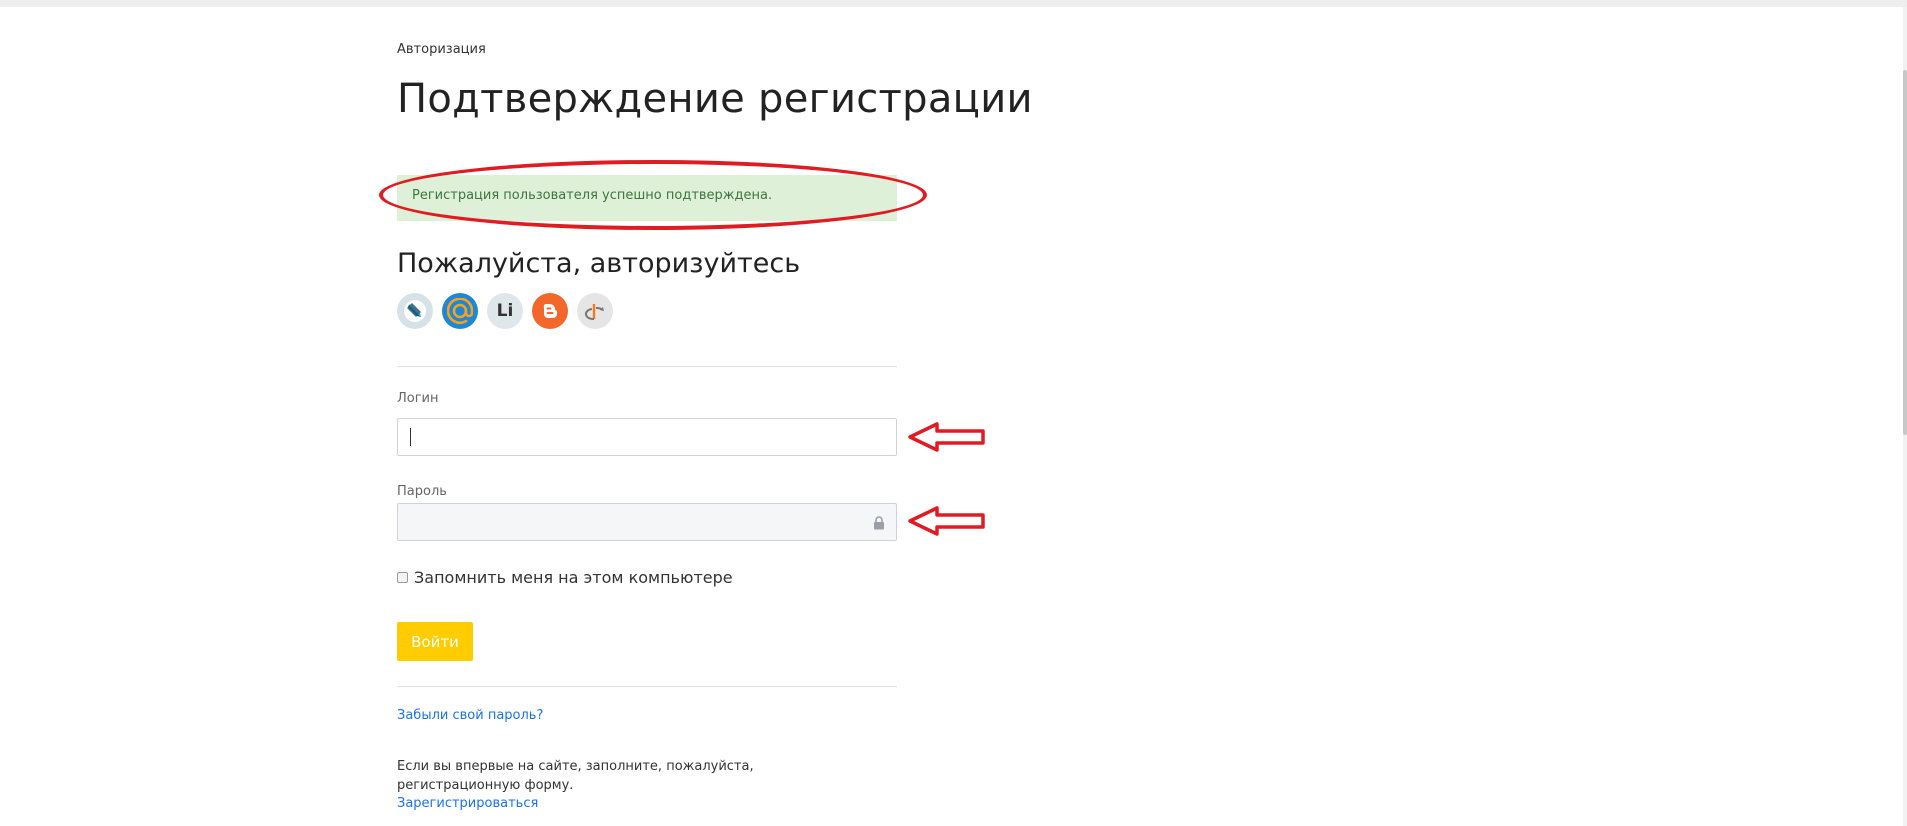 This screenshot has height=826, width=1907. What do you see at coordinates (402, 577) in the screenshot?
I see `remember-me-checkbox` at bounding box center [402, 577].